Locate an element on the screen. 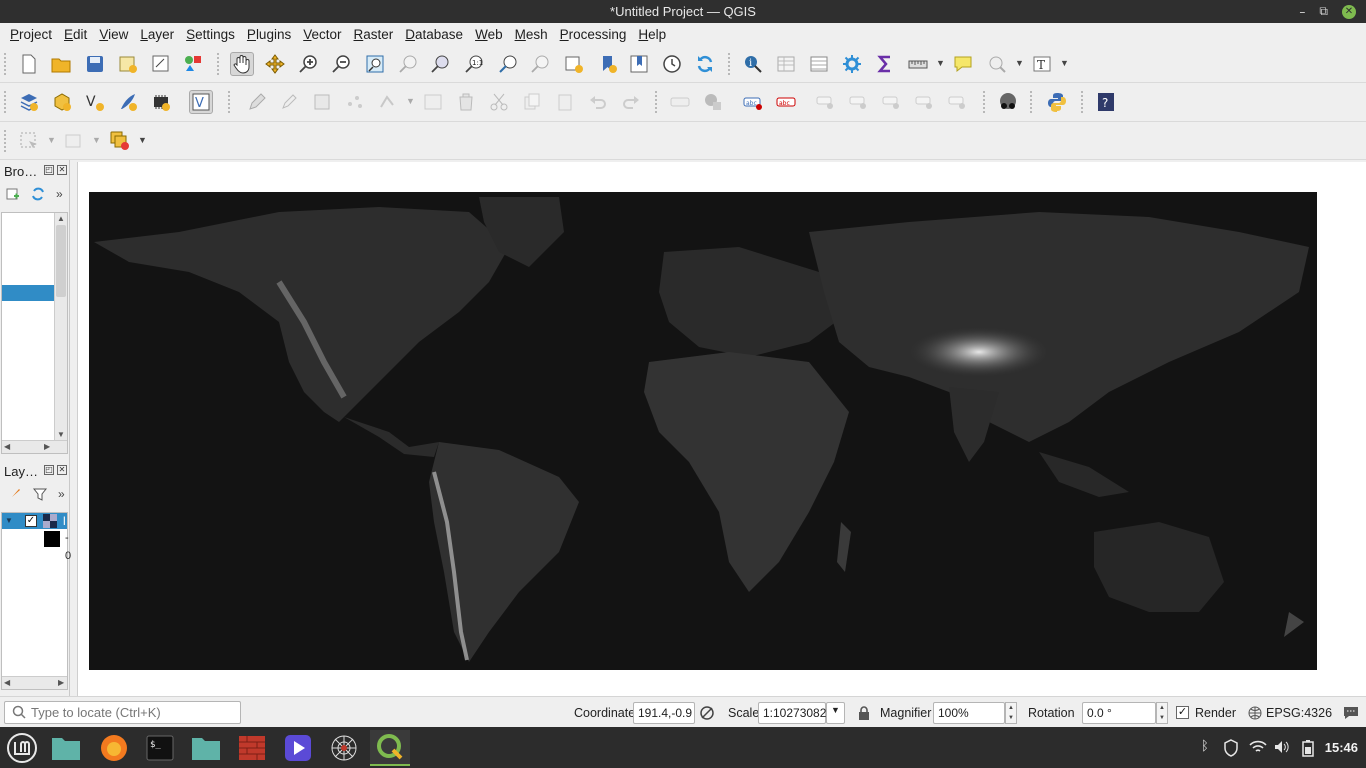  measure-line-button is located at coordinates (918, 64).